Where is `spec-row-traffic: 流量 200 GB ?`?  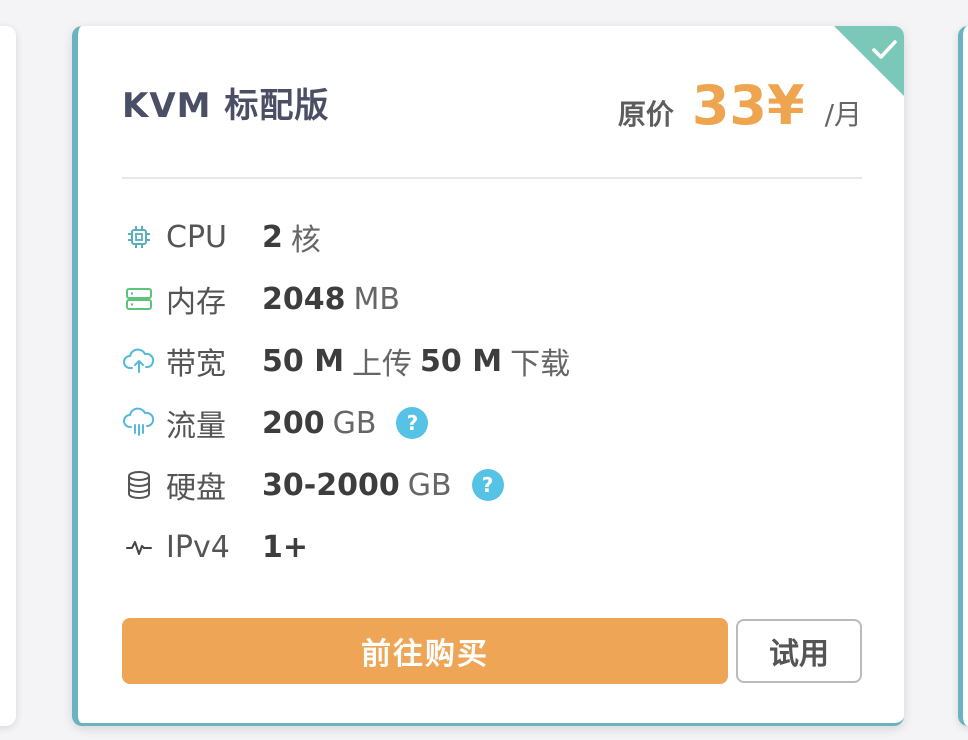
spec-row-traffic: 流量 200 GB ? is located at coordinates (472, 423).